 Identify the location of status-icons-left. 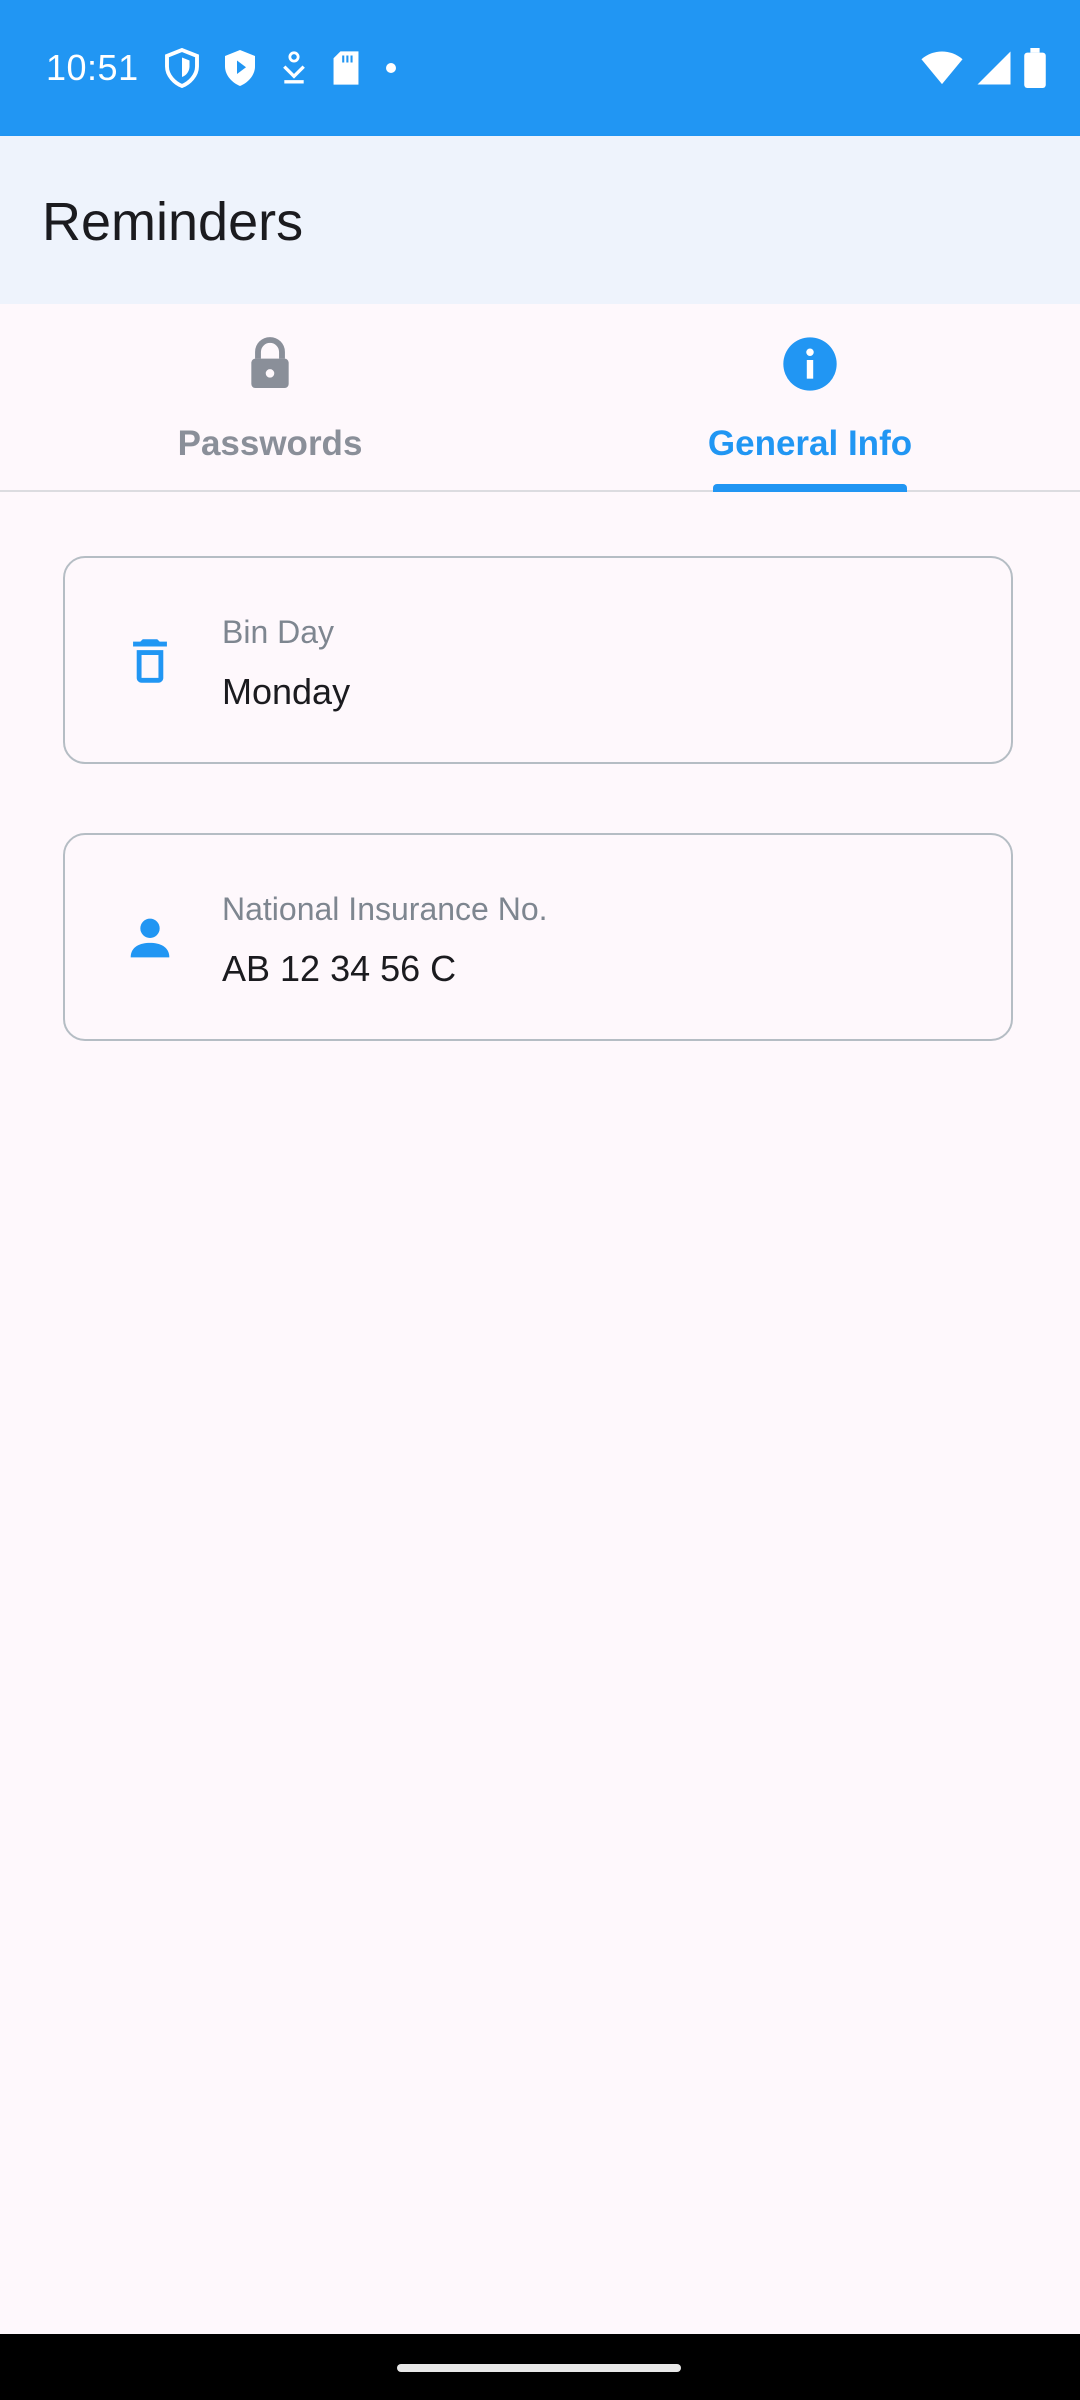
(292, 70).